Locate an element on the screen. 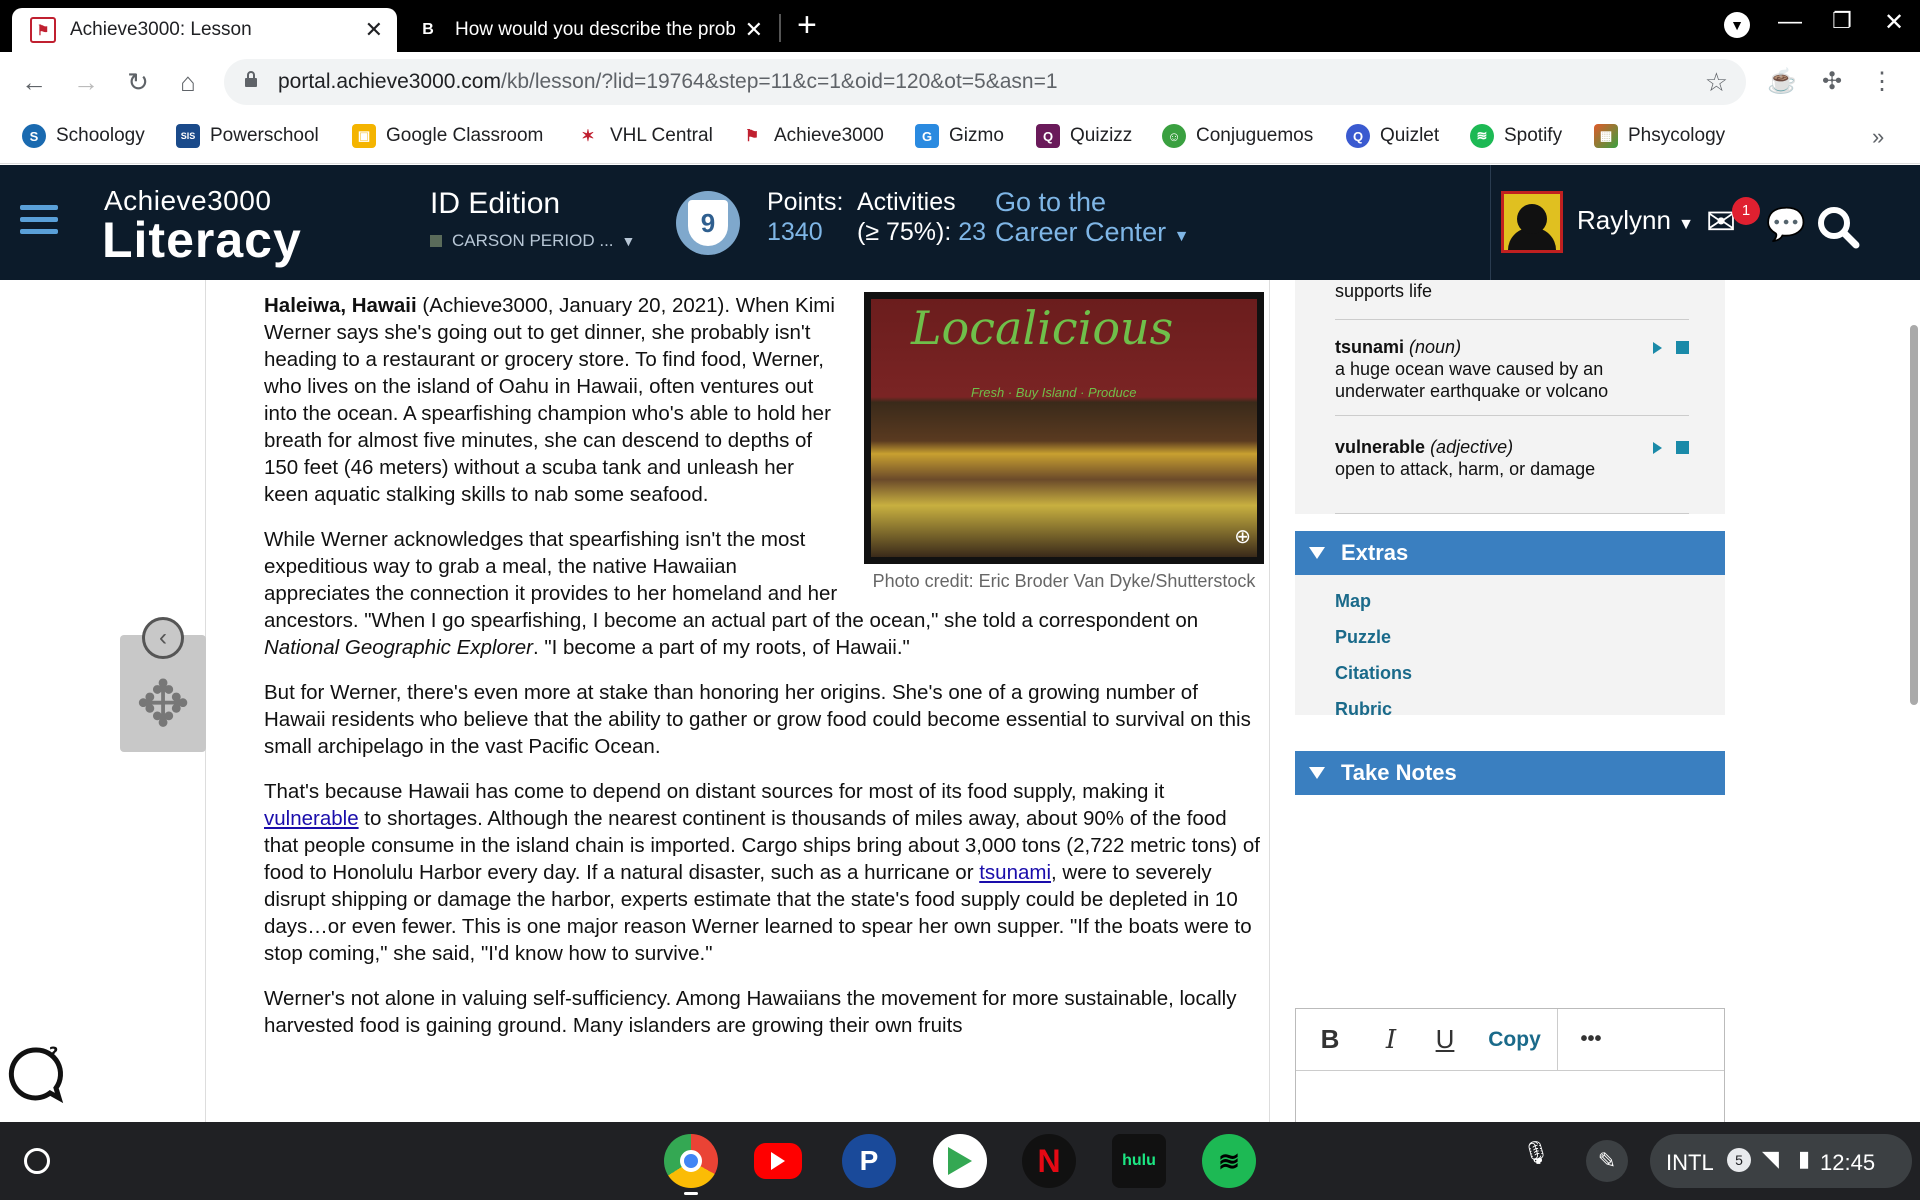  move-arrows-icon: ✥ is located at coordinates (163, 704).